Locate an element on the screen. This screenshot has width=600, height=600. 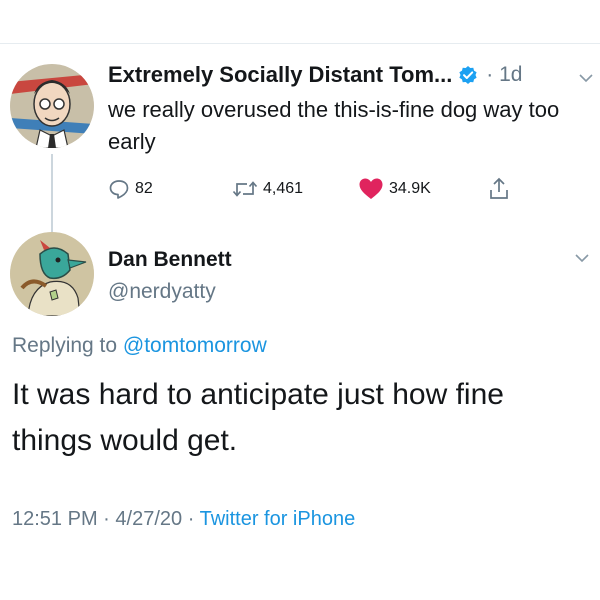
reply-button: 82 is located at coordinates (130, 189).